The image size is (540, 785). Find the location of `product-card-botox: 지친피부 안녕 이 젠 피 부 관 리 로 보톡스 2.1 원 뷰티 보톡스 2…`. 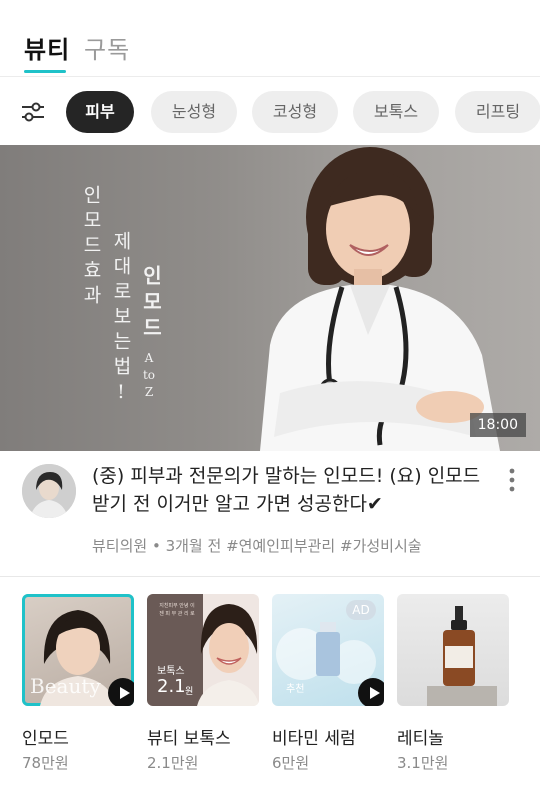

product-card-botox: 지친피부 안녕 이 젠 피 부 관 리 로 보톡스 2.1 원 뷰티 보톡스 2… is located at coordinates (203, 683).